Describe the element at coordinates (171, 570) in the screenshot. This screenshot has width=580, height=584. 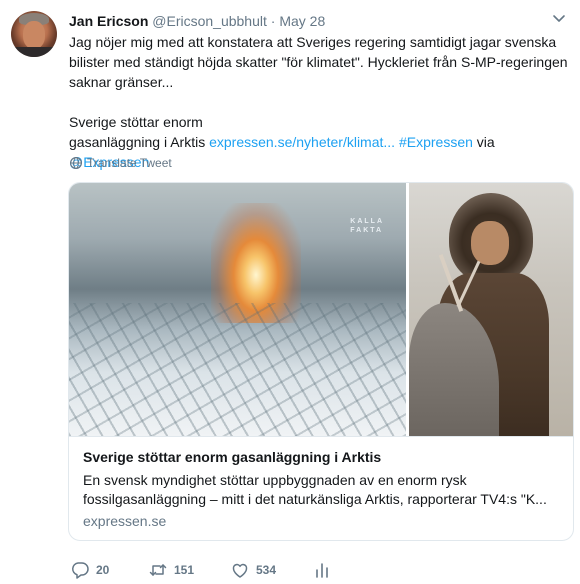
I see `retweet-button: 151` at that location.